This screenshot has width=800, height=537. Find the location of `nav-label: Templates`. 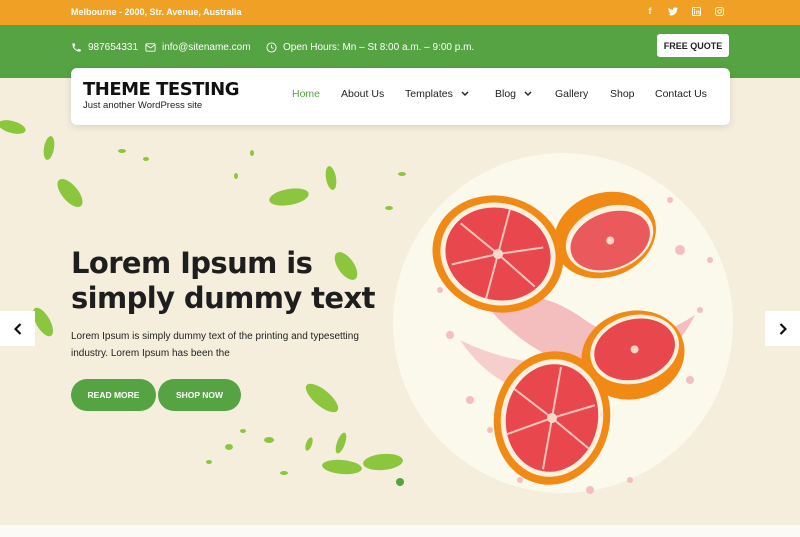

nav-label: Templates is located at coordinates (429, 94).